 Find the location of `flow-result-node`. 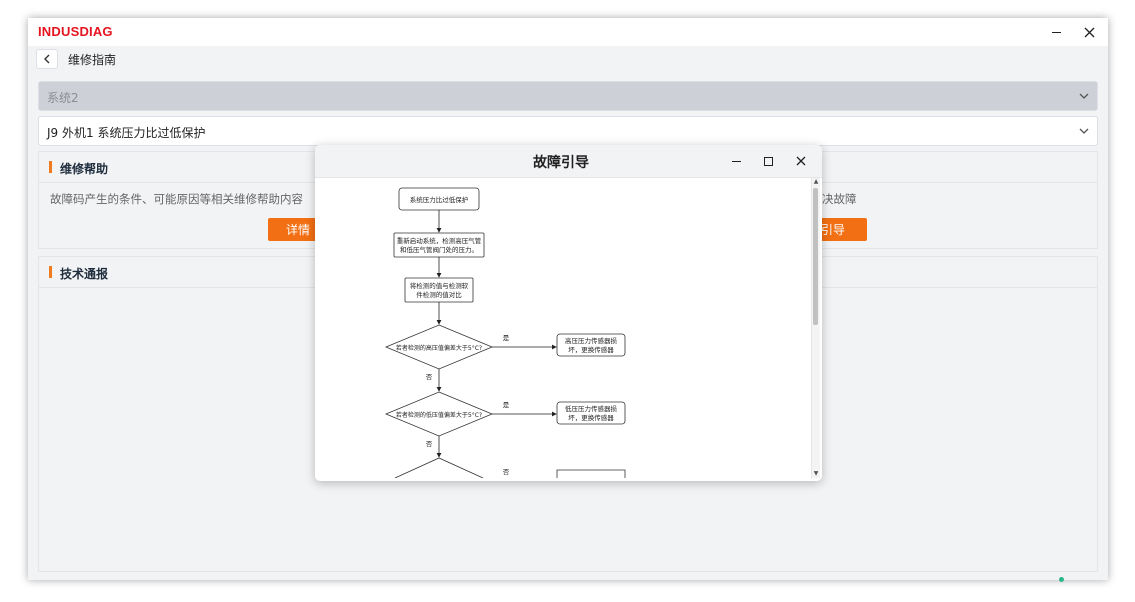

flow-result-node is located at coordinates (591, 473).